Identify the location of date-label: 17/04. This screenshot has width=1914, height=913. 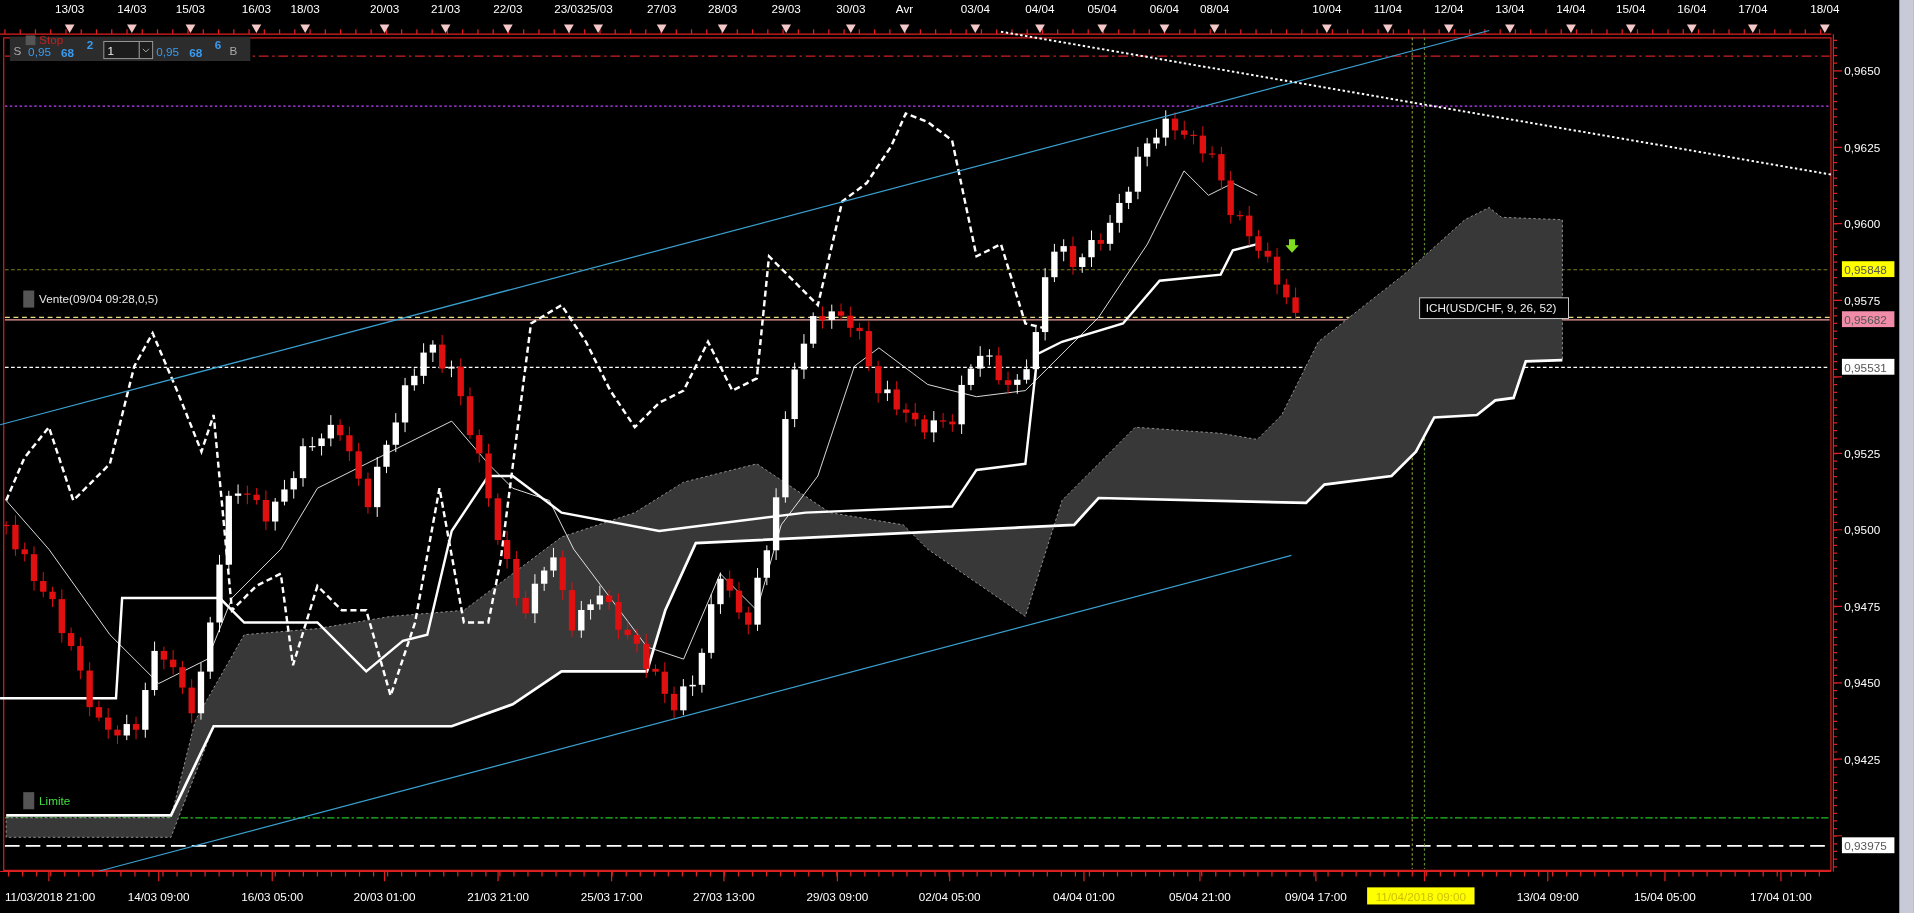
(1753, 9).